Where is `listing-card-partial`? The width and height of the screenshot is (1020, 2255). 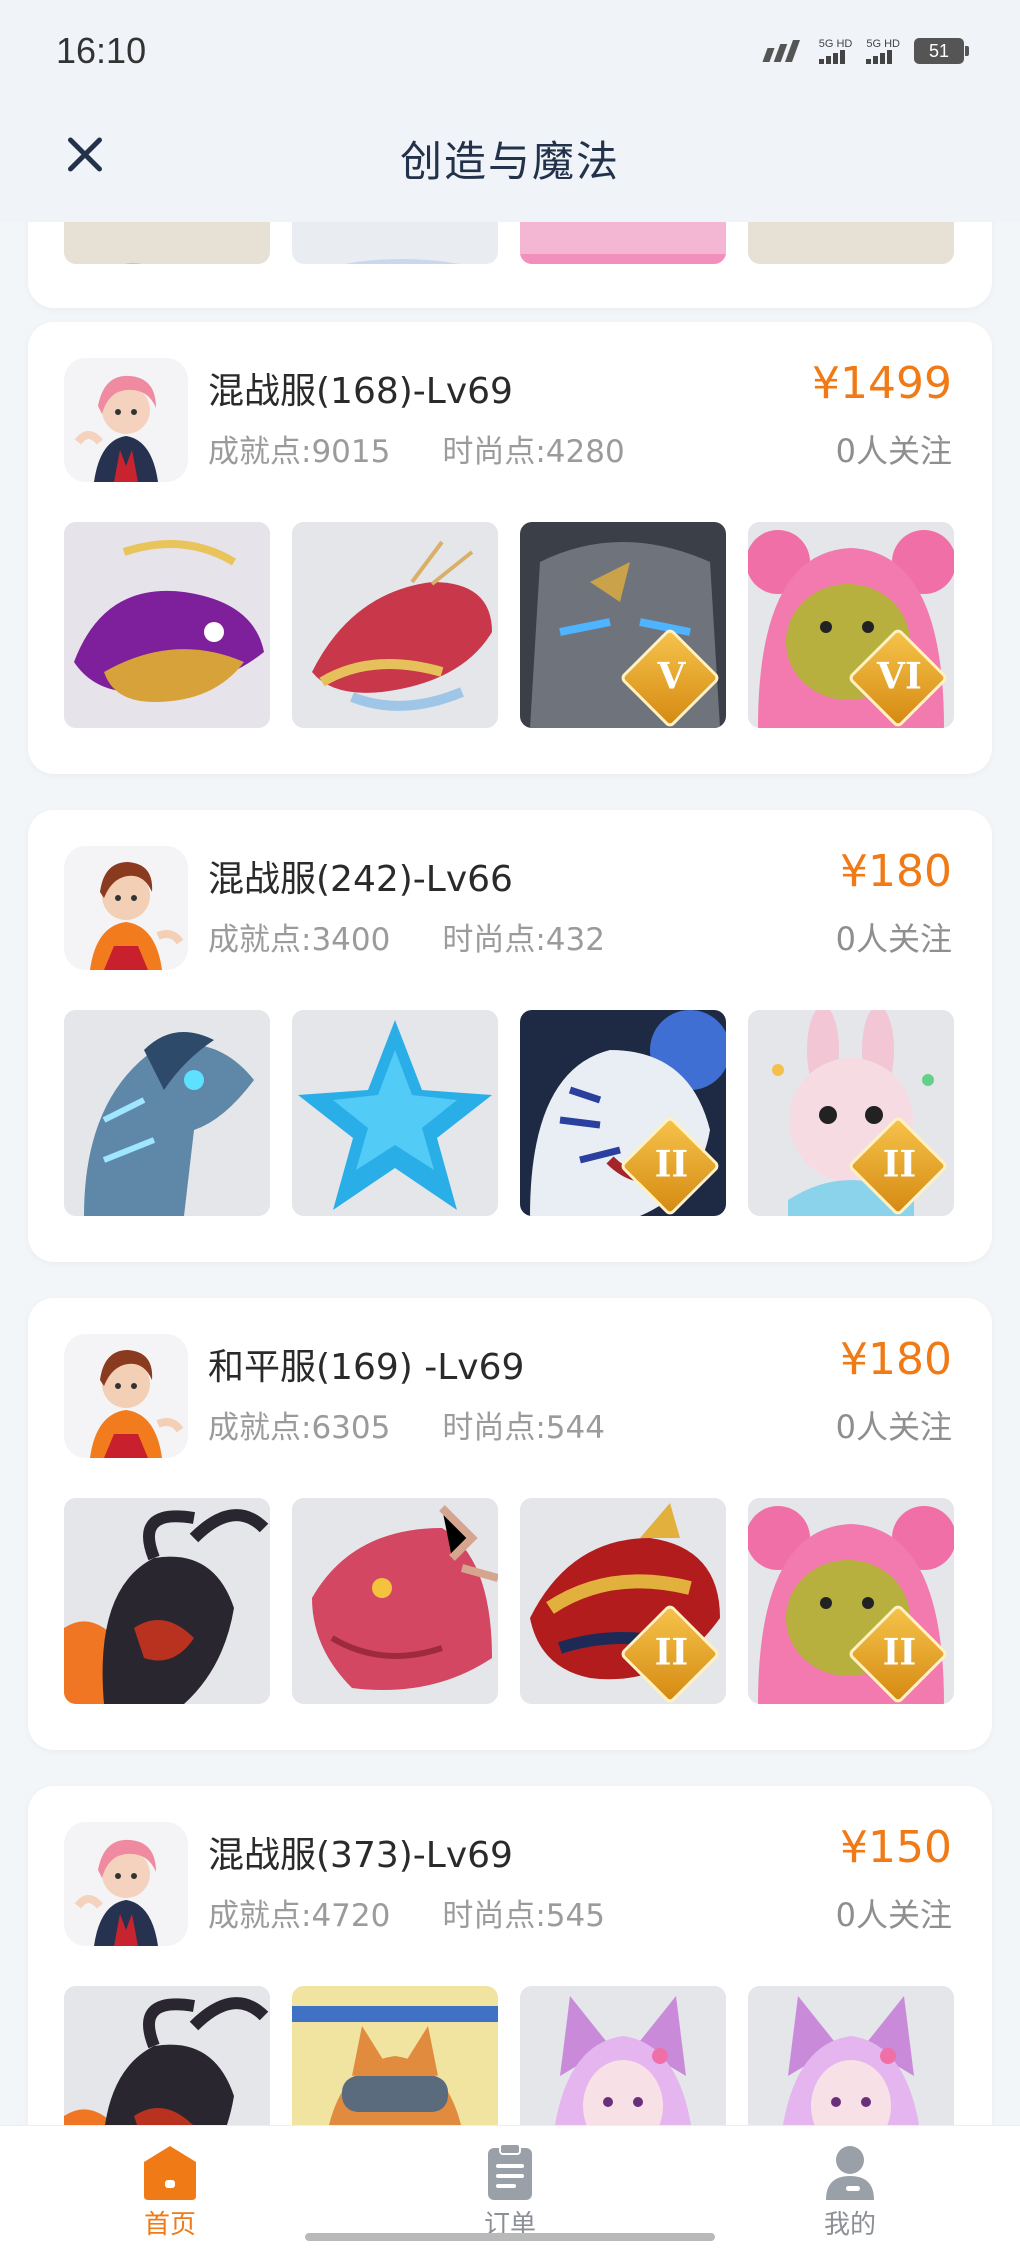
listing-card-partial is located at coordinates (510, 265).